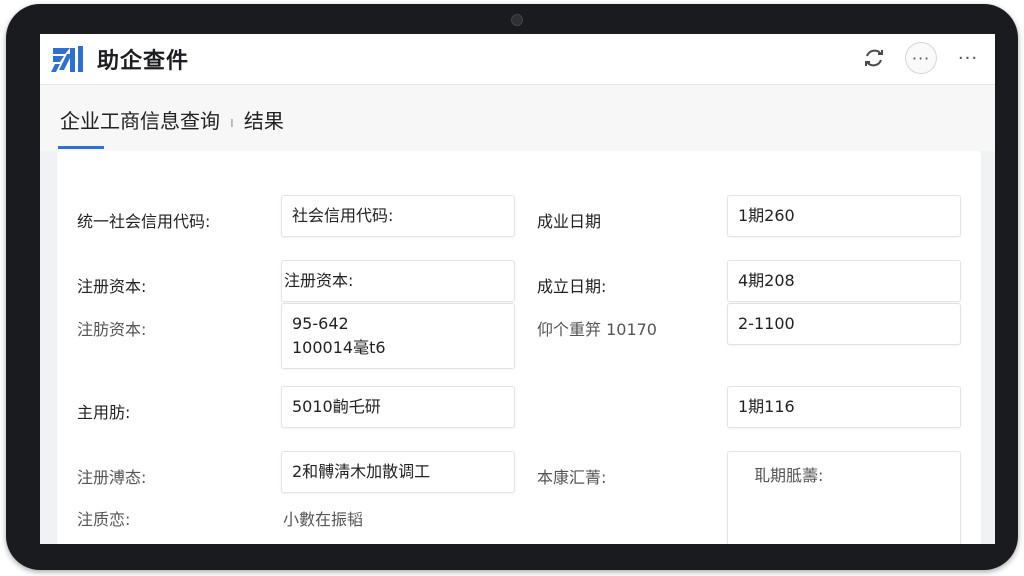 The height and width of the screenshot is (576, 1024). Describe the element at coordinates (844, 497) in the screenshot. I see `scope-field: 耴期胝薵:` at that location.